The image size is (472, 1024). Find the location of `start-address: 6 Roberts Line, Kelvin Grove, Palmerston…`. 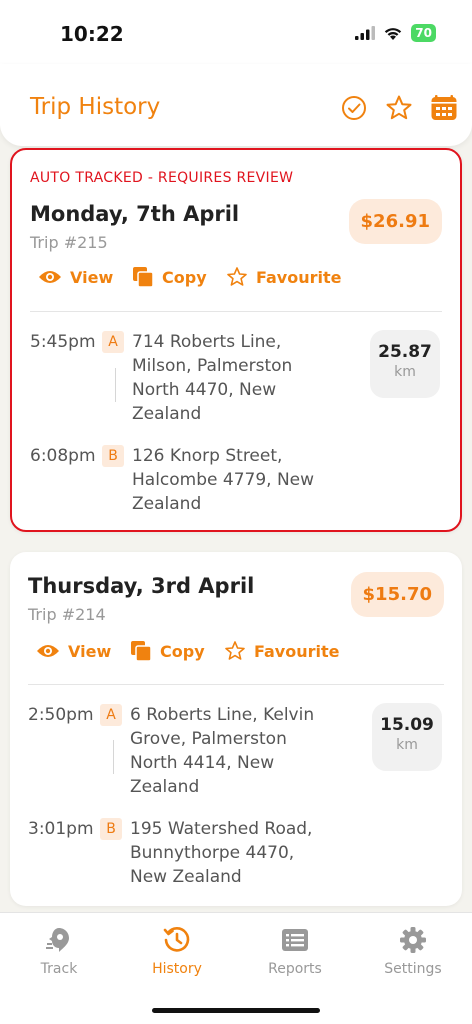

start-address: 6 Roberts Line, Kelvin Grove, Palmerston… is located at coordinates (222, 751).